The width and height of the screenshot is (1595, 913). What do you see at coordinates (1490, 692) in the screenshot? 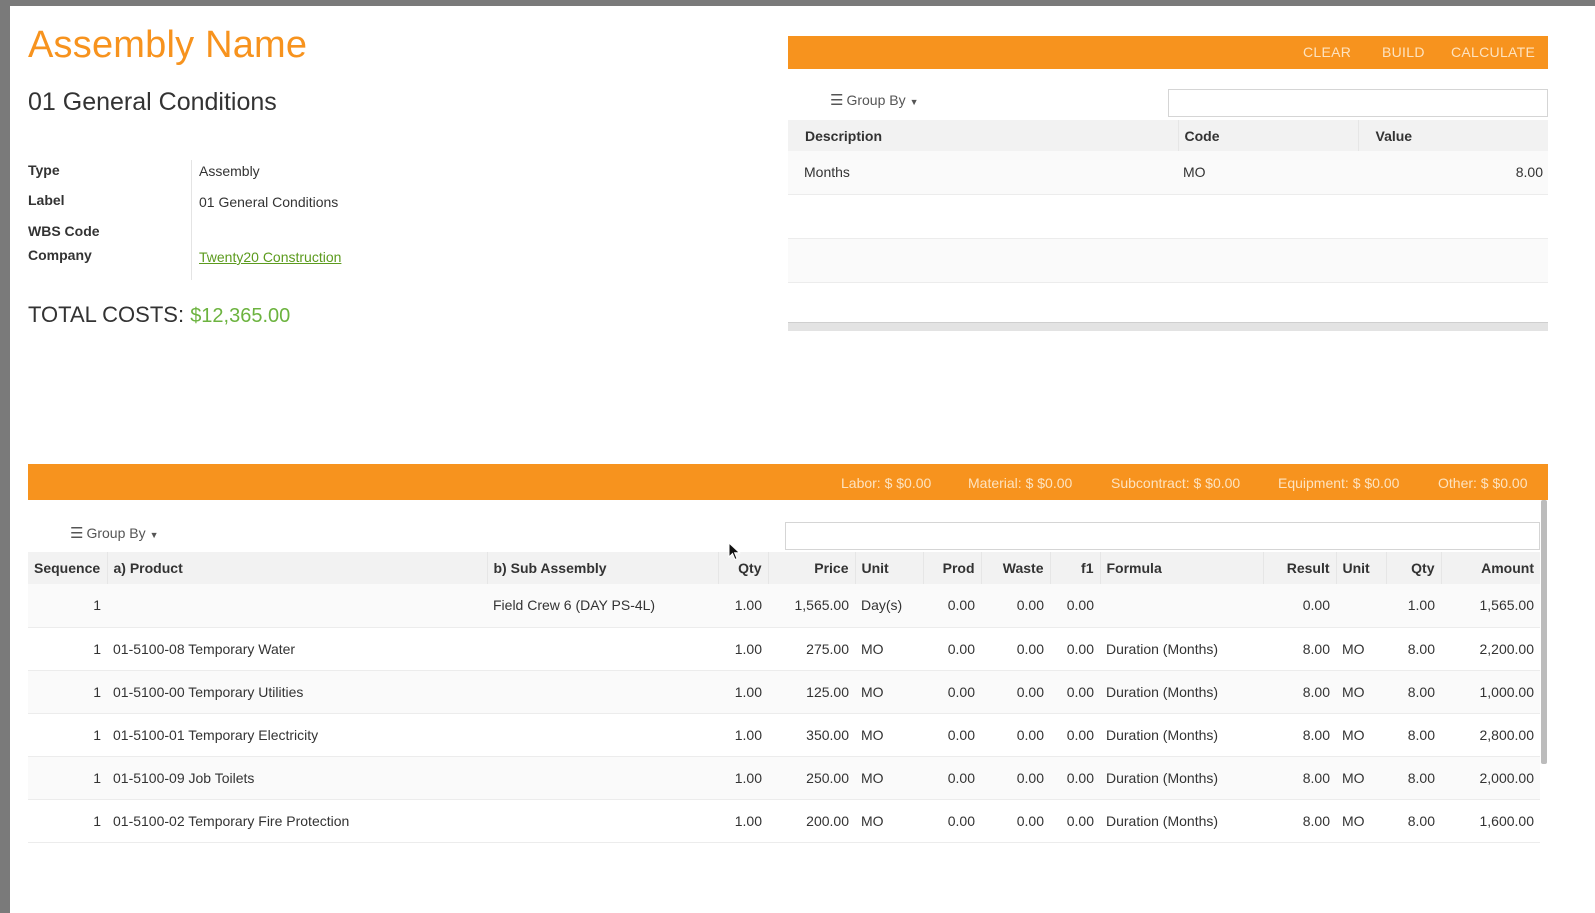
I see `cell-amount: 1,000.00` at bounding box center [1490, 692].